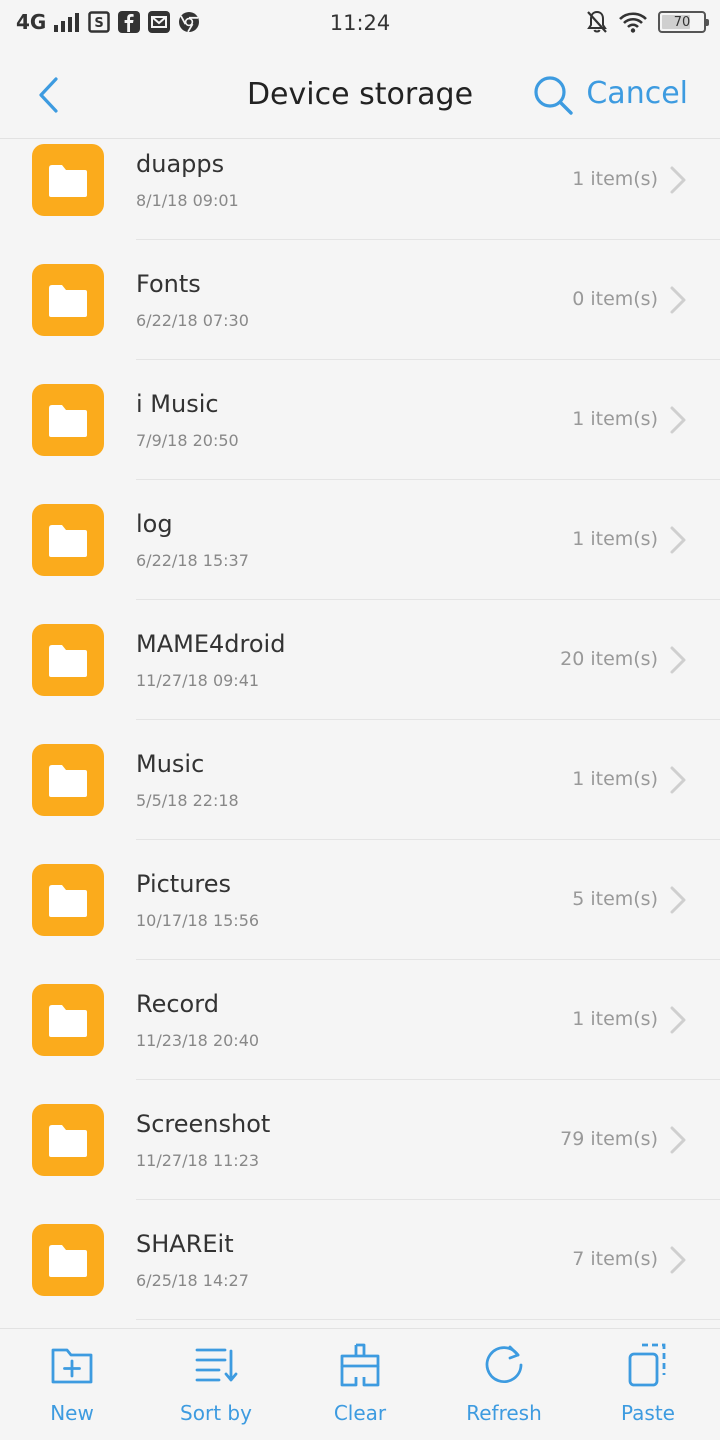 The image size is (720, 1440). I want to click on folder-date: 11/27/18 11:23, so click(198, 1160).